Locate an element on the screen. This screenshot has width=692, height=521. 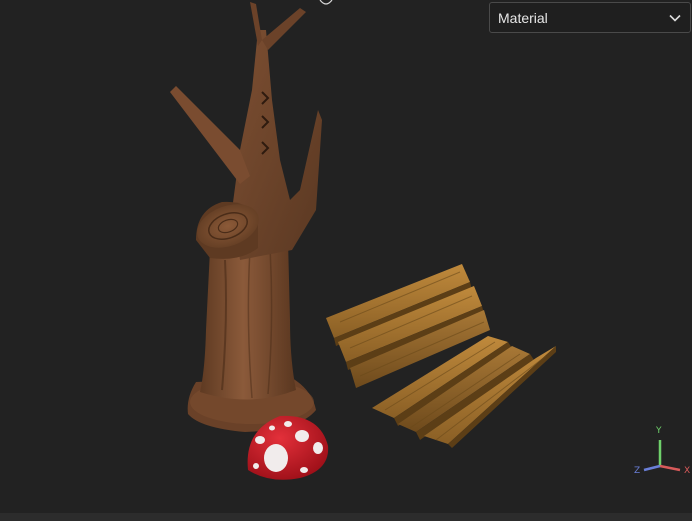
viewport-focus-icon is located at coordinates (326, 2).